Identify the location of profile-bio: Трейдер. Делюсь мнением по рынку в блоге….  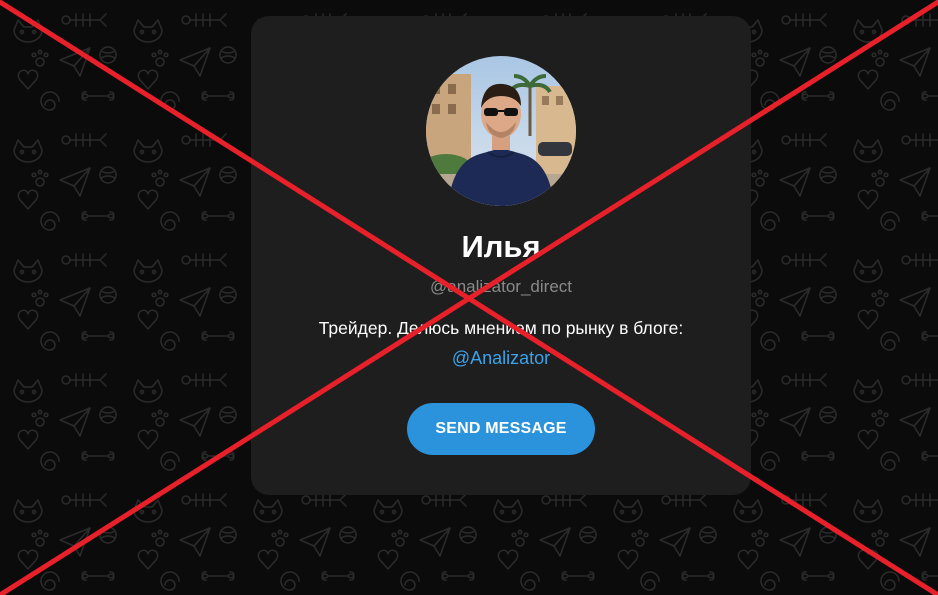
(501, 328).